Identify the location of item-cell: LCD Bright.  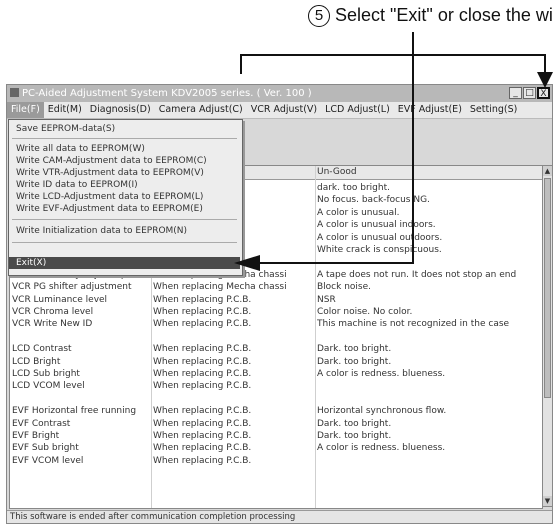
(36, 361).